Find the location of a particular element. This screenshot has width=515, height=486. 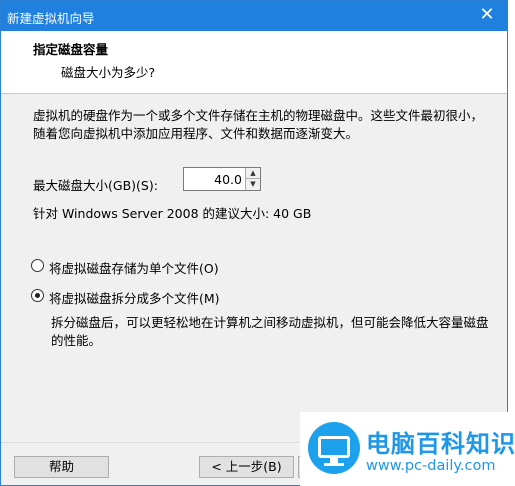

help-button: 帮助 is located at coordinates (61, 467).